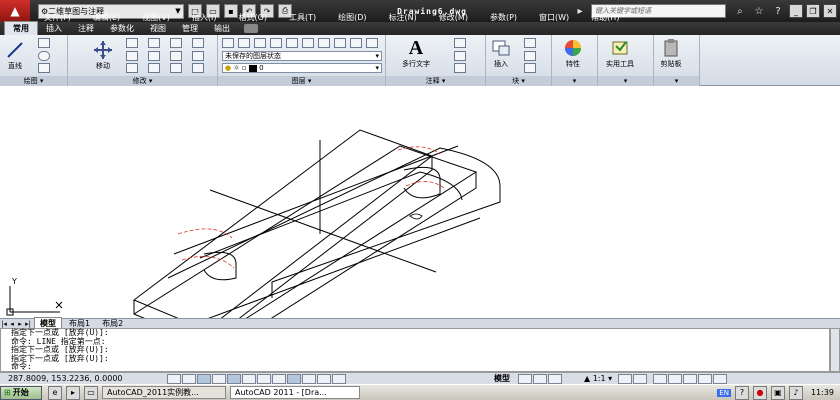 The height and width of the screenshot is (400, 840). What do you see at coordinates (415, 350) in the screenshot?
I see `command-window: 指定下一点或 [放弃(U)]: 命令: LINE 指定第一点` at bounding box center [415, 350].